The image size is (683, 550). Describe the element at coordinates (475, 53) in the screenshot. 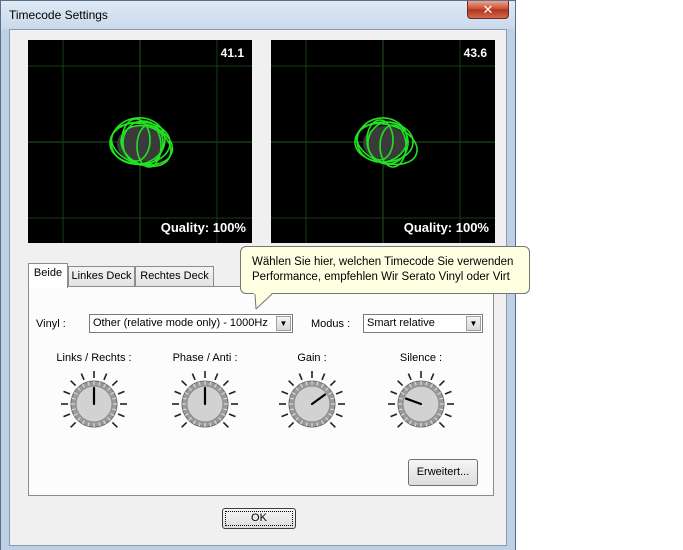

I see `scope-right-value: 43.6` at that location.